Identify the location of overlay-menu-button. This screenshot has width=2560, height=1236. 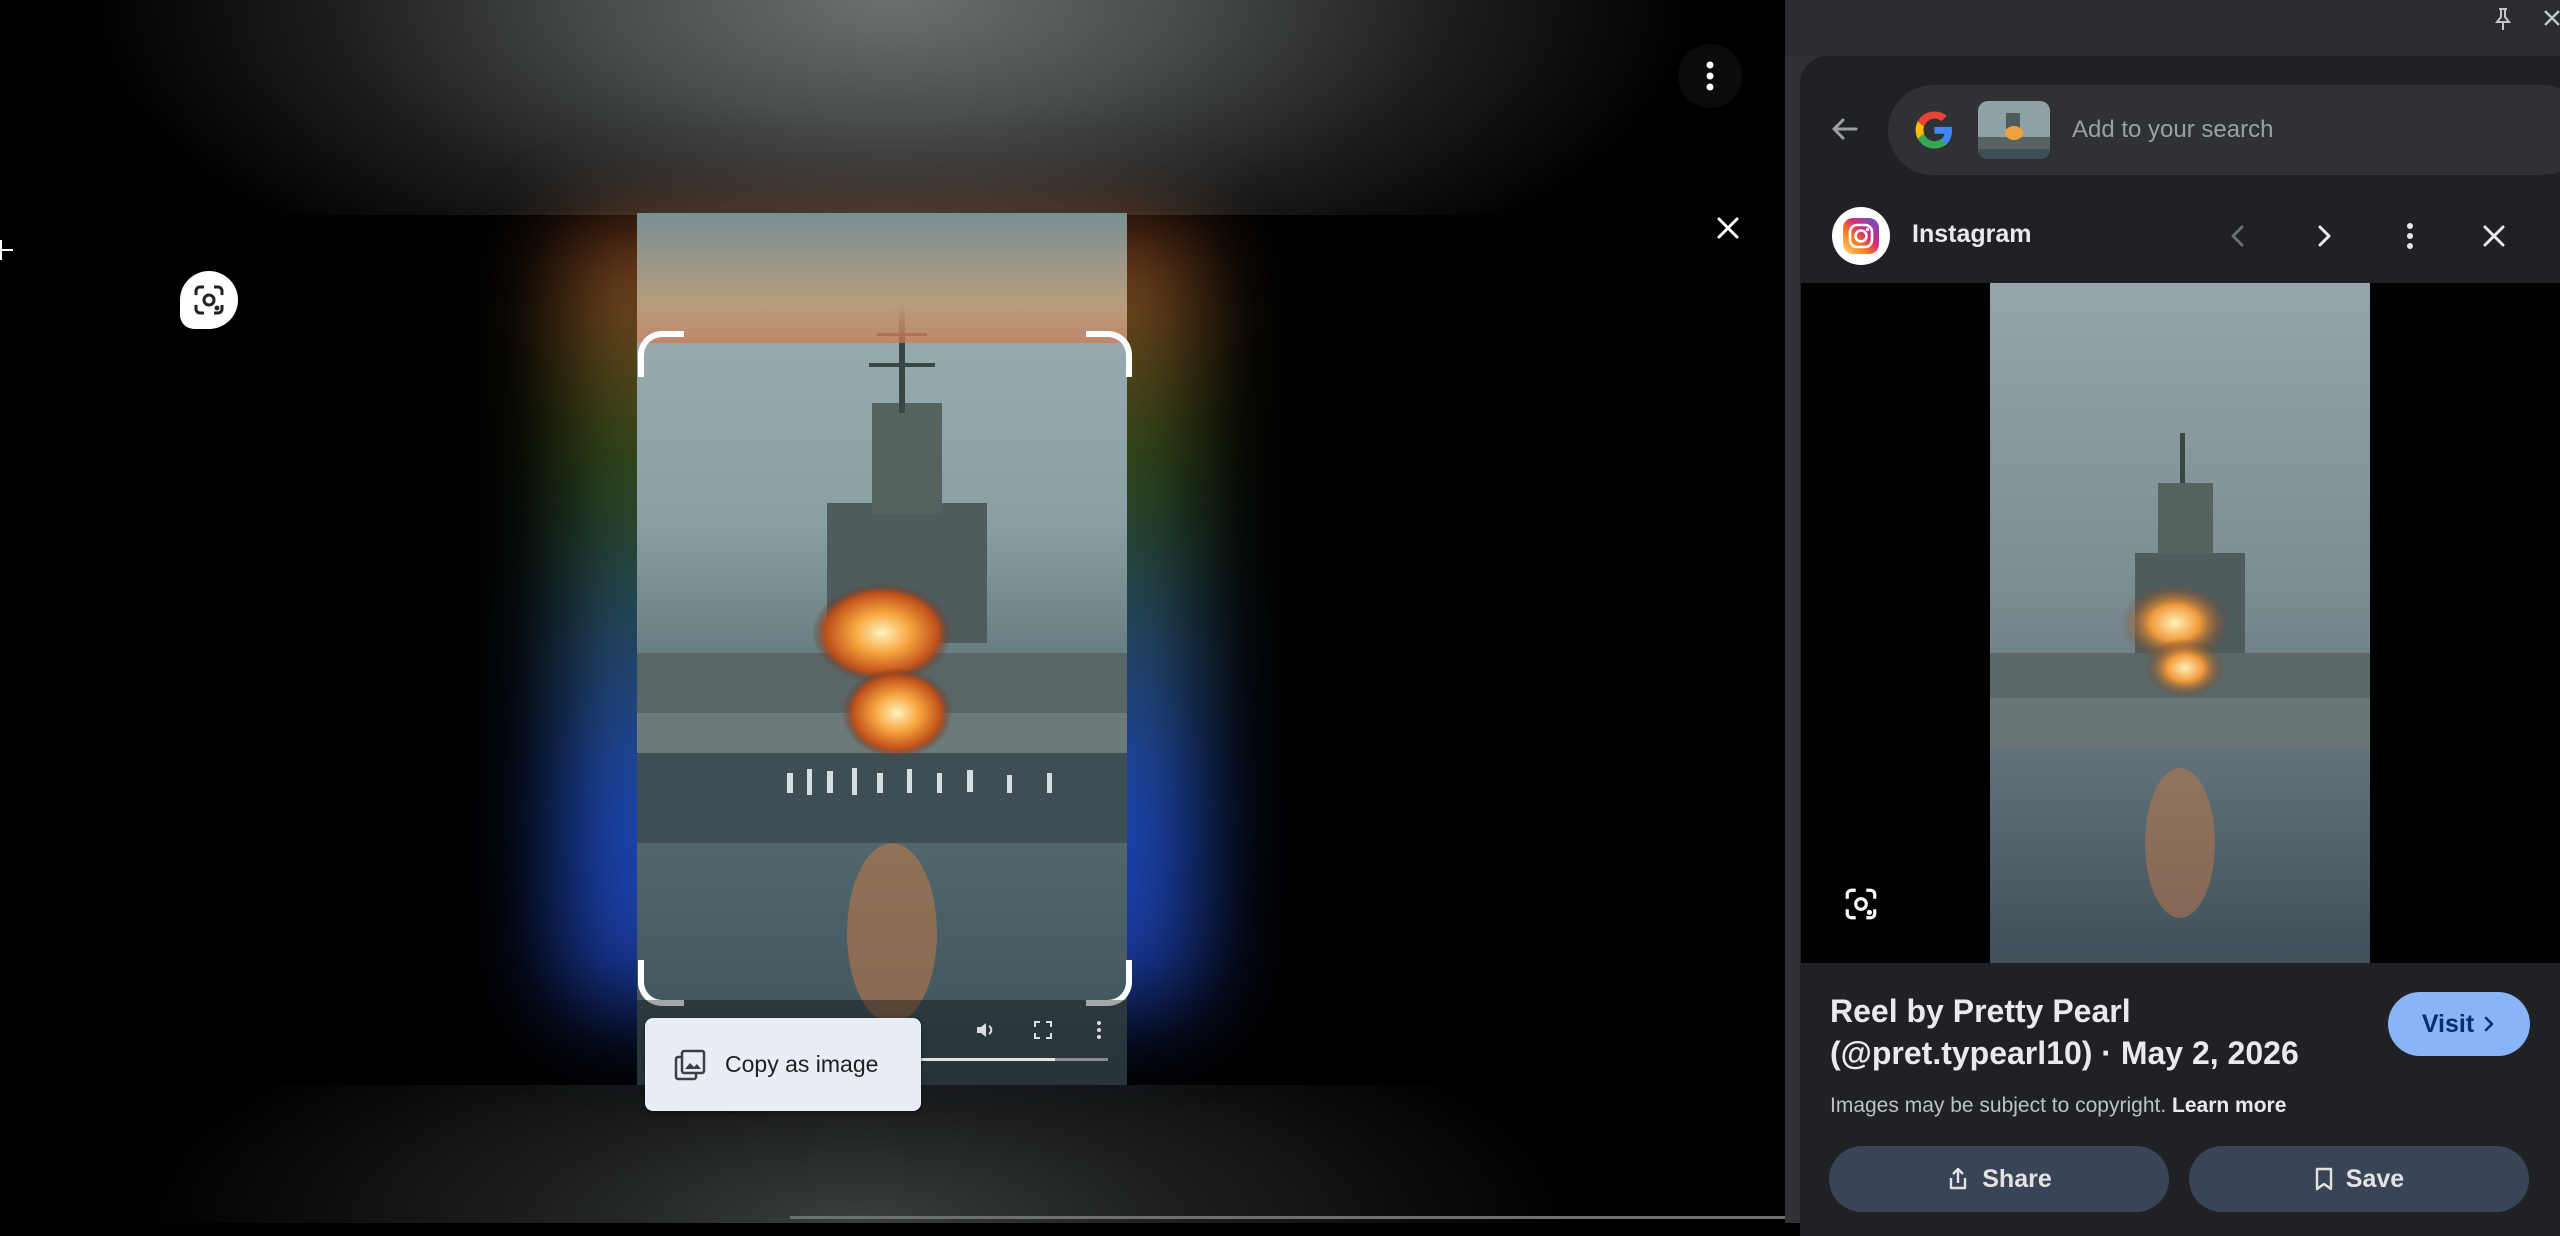
(1710, 76).